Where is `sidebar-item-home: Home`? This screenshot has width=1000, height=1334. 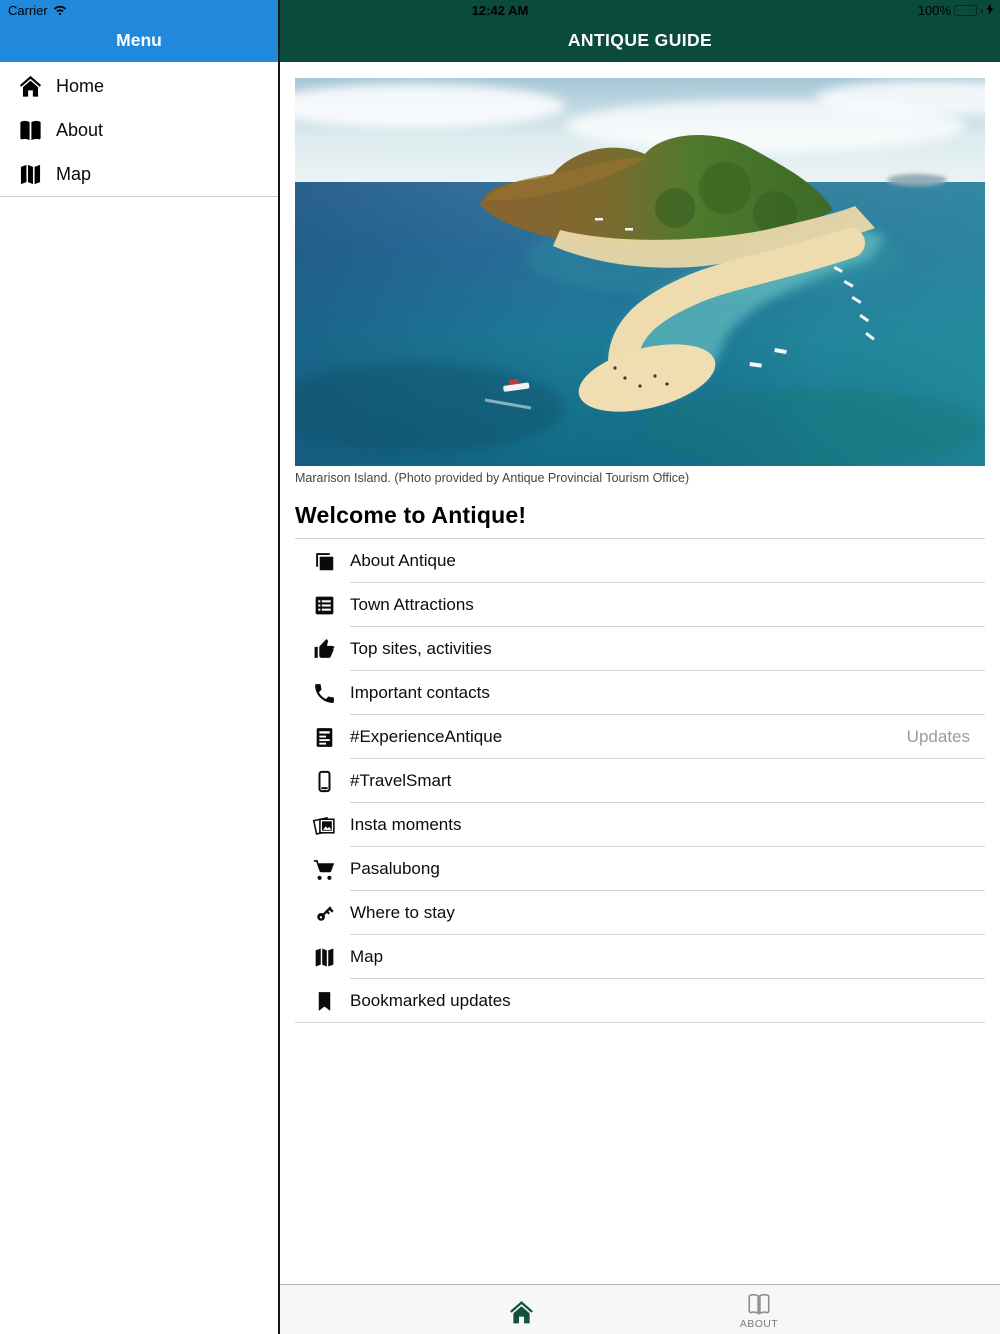
sidebar-item-home: Home is located at coordinates (139, 86).